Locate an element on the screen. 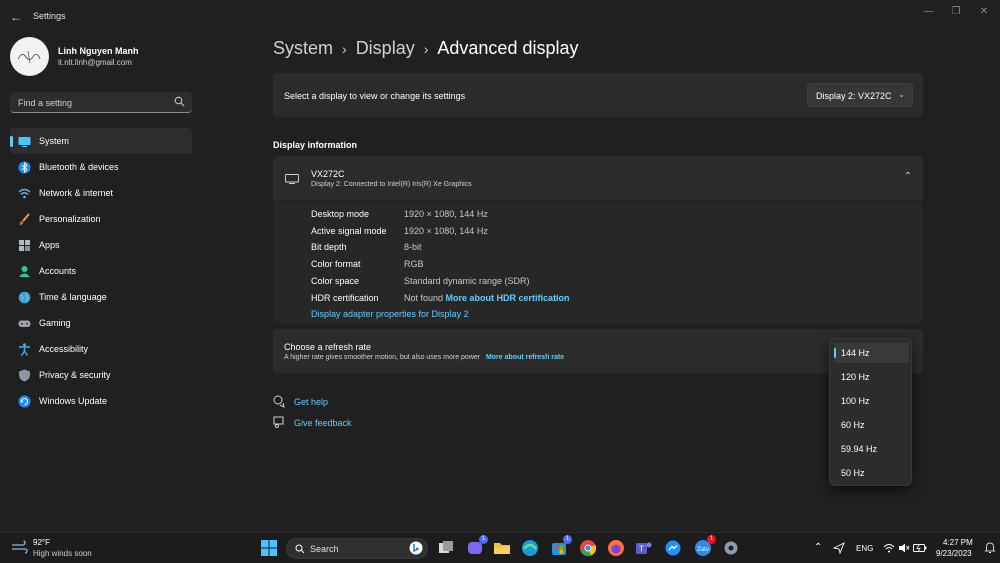 This screenshot has height=563, width=1000. monitor-icon is located at coordinates (292, 179).